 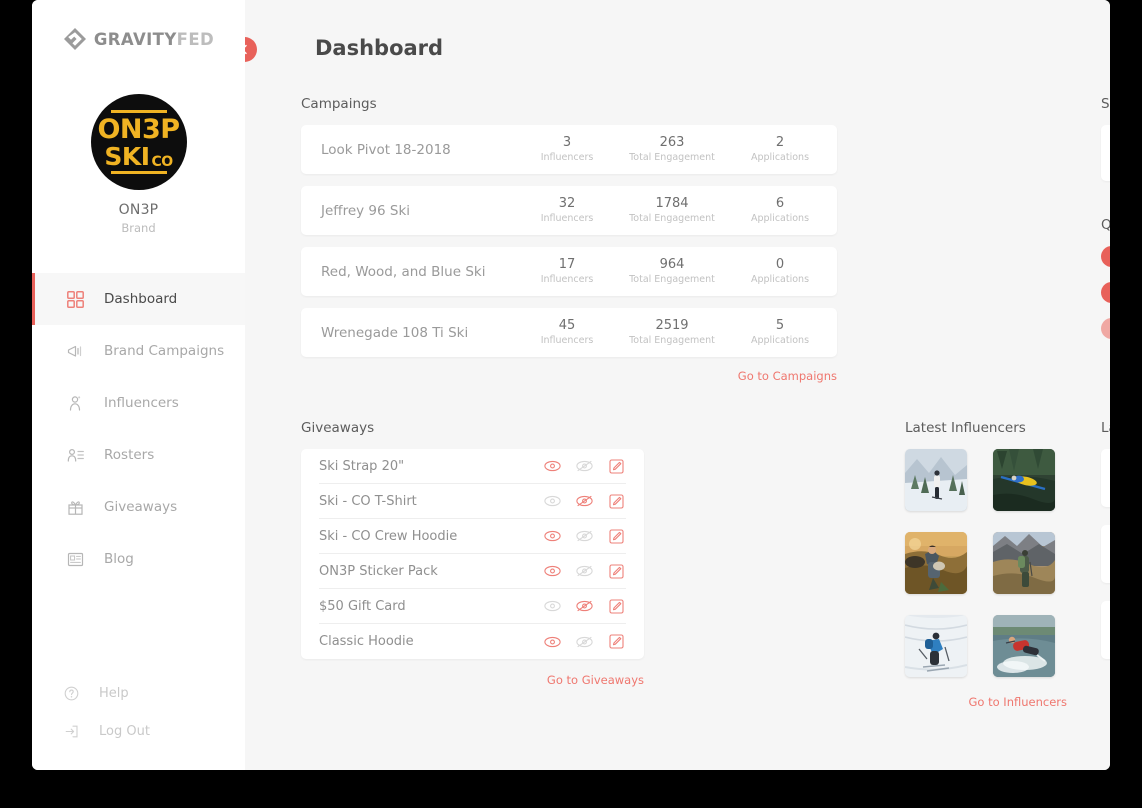 What do you see at coordinates (1024, 480) in the screenshot?
I see `influencer-thumbnail-kayaker-in-river` at bounding box center [1024, 480].